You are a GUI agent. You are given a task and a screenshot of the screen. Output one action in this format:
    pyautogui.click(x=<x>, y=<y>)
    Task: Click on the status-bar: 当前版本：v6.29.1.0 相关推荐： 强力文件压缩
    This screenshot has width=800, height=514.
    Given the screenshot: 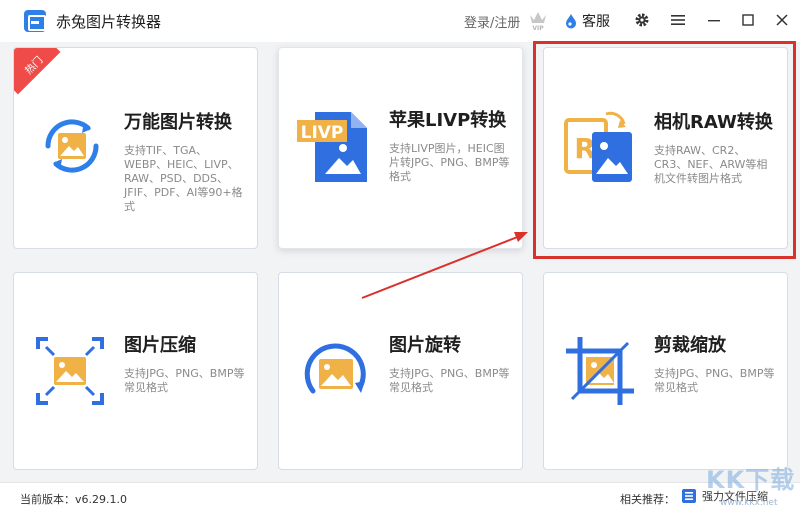 What is the action you would take?
    pyautogui.click(x=400, y=498)
    